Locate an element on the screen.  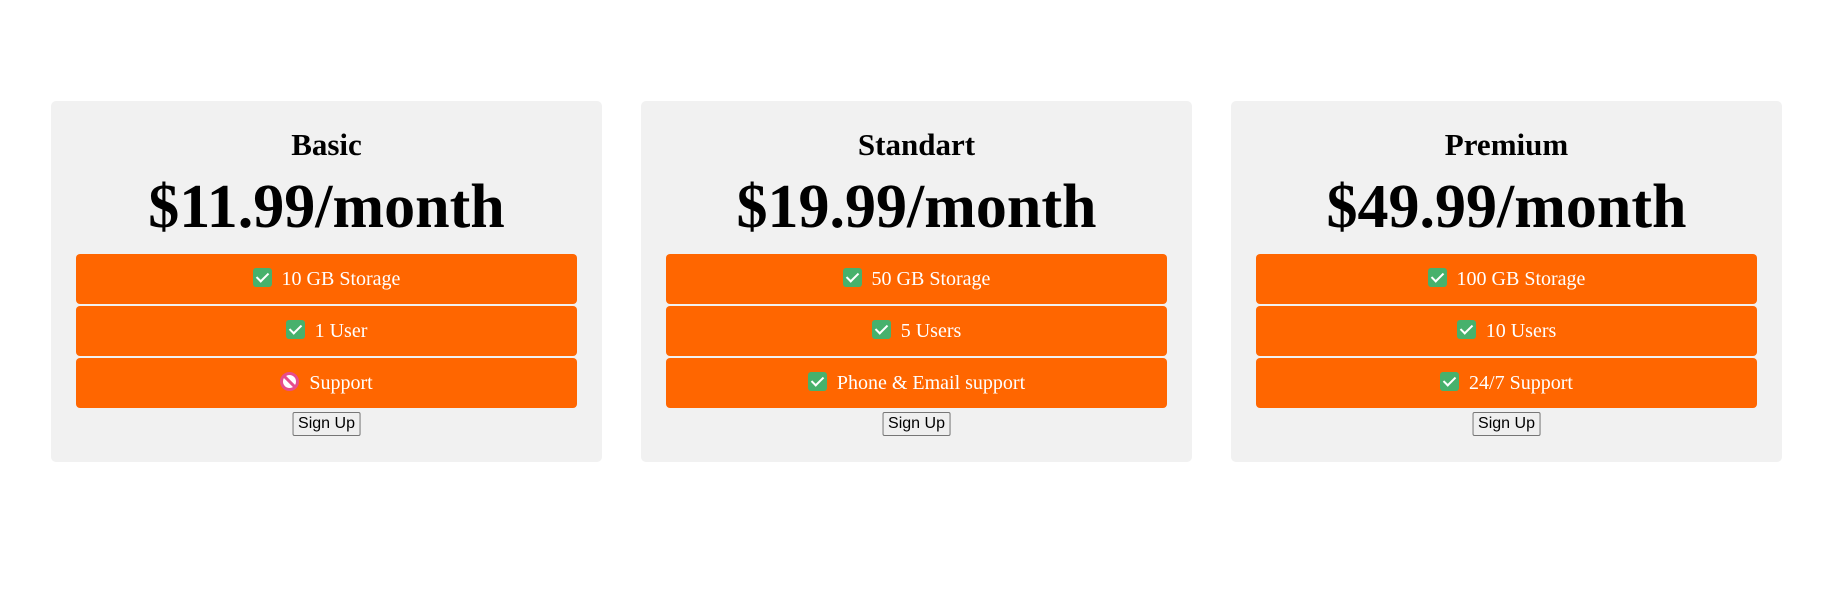
feature-label: 50 GB Storage is located at coordinates (931, 279).